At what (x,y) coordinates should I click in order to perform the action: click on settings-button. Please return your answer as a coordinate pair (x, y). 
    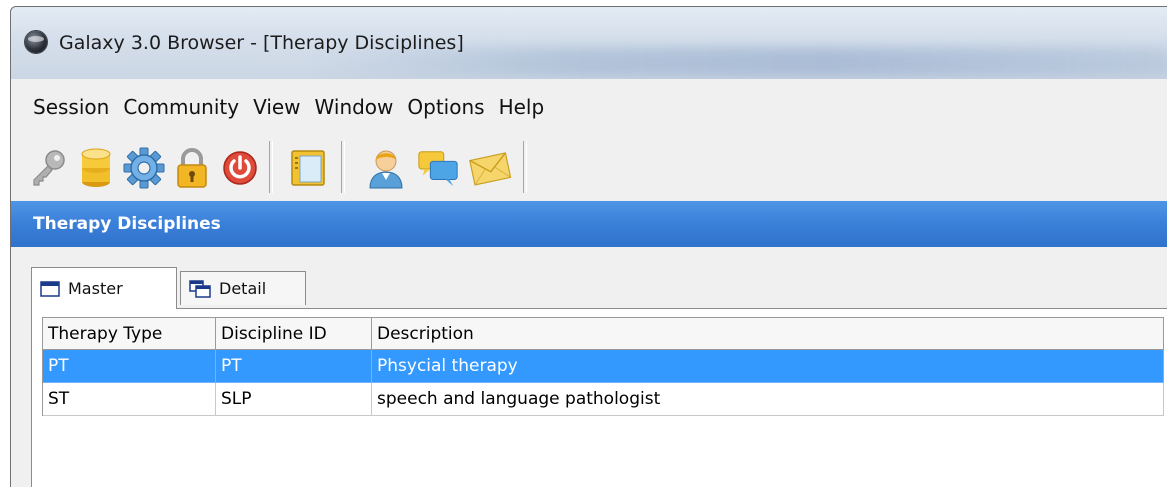
    Looking at the image, I should click on (144, 168).